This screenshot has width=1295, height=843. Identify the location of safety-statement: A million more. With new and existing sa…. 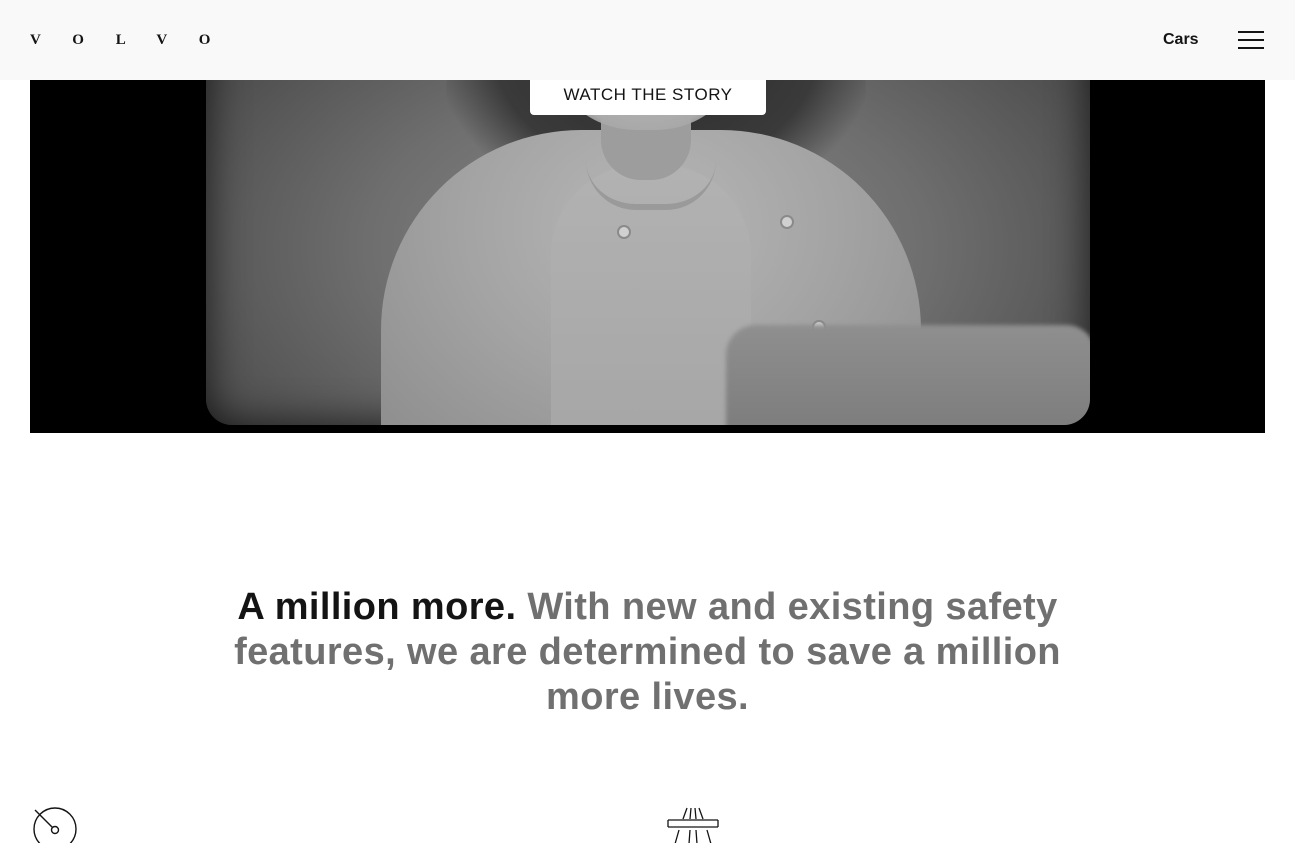
(647, 652).